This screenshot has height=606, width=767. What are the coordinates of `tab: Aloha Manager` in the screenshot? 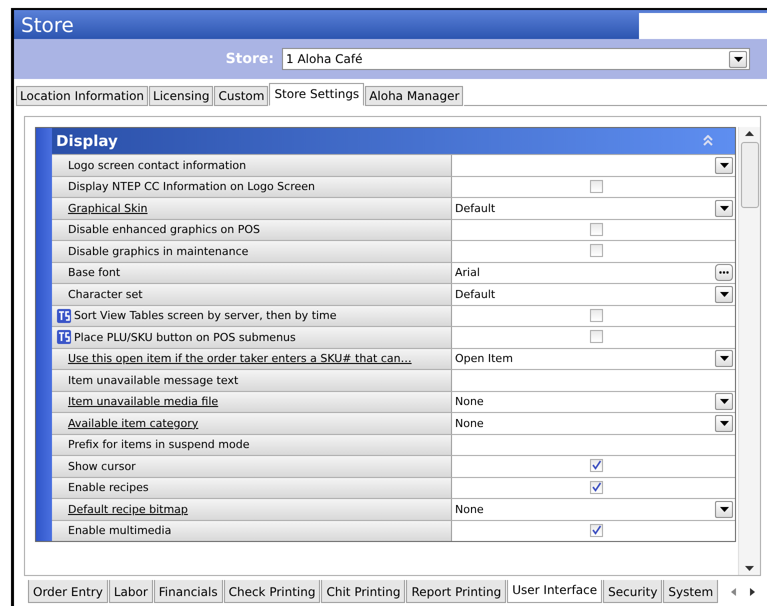 It's located at (414, 96).